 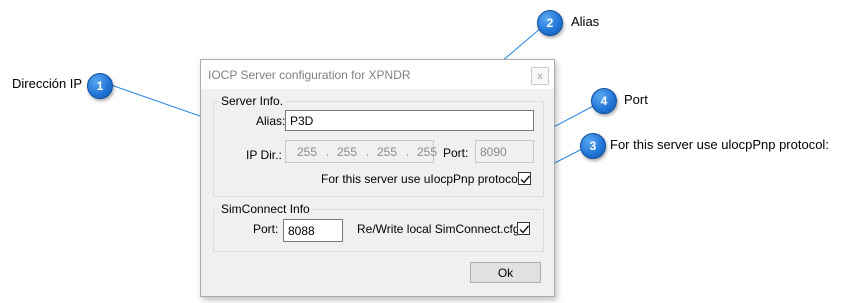 What do you see at coordinates (440, 229) in the screenshot?
I see `rewrite-label: Re/Write local SimConnect.cfg:` at bounding box center [440, 229].